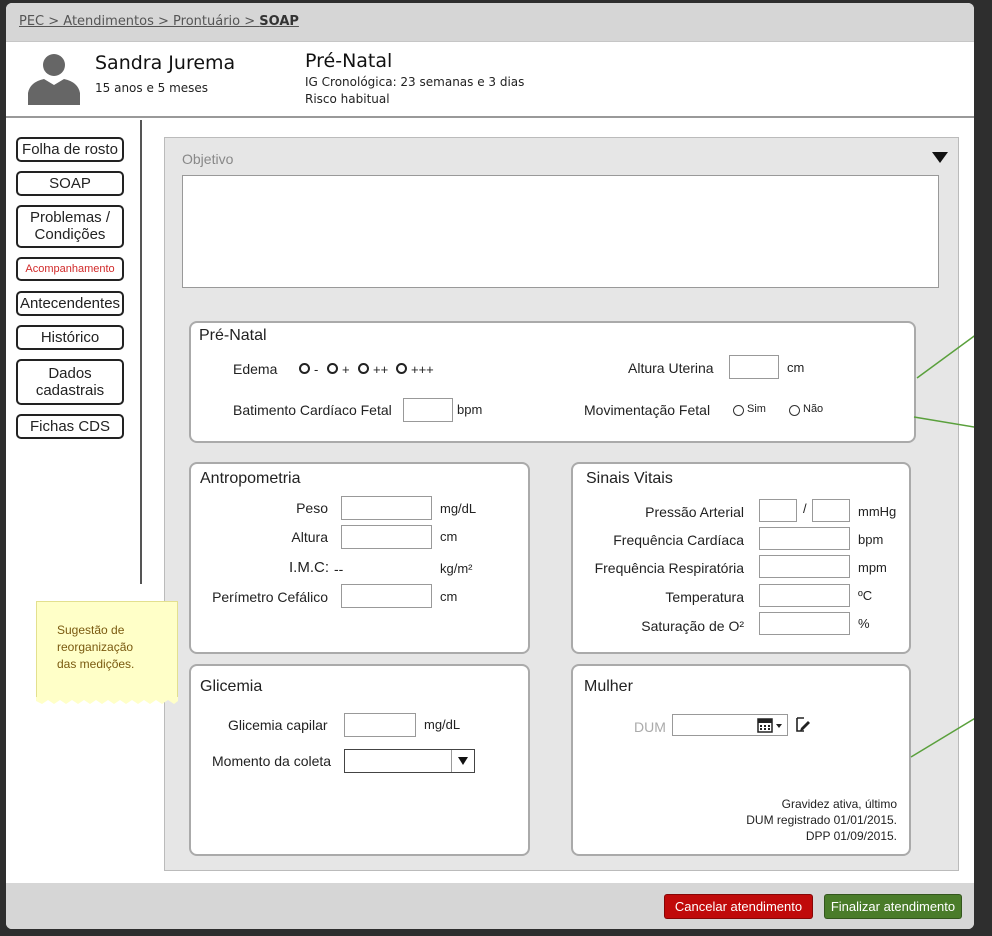 The height and width of the screenshot is (936, 992). Describe the element at coordinates (95, 647) in the screenshot. I see `sticky-note-line2: reorganização` at that location.